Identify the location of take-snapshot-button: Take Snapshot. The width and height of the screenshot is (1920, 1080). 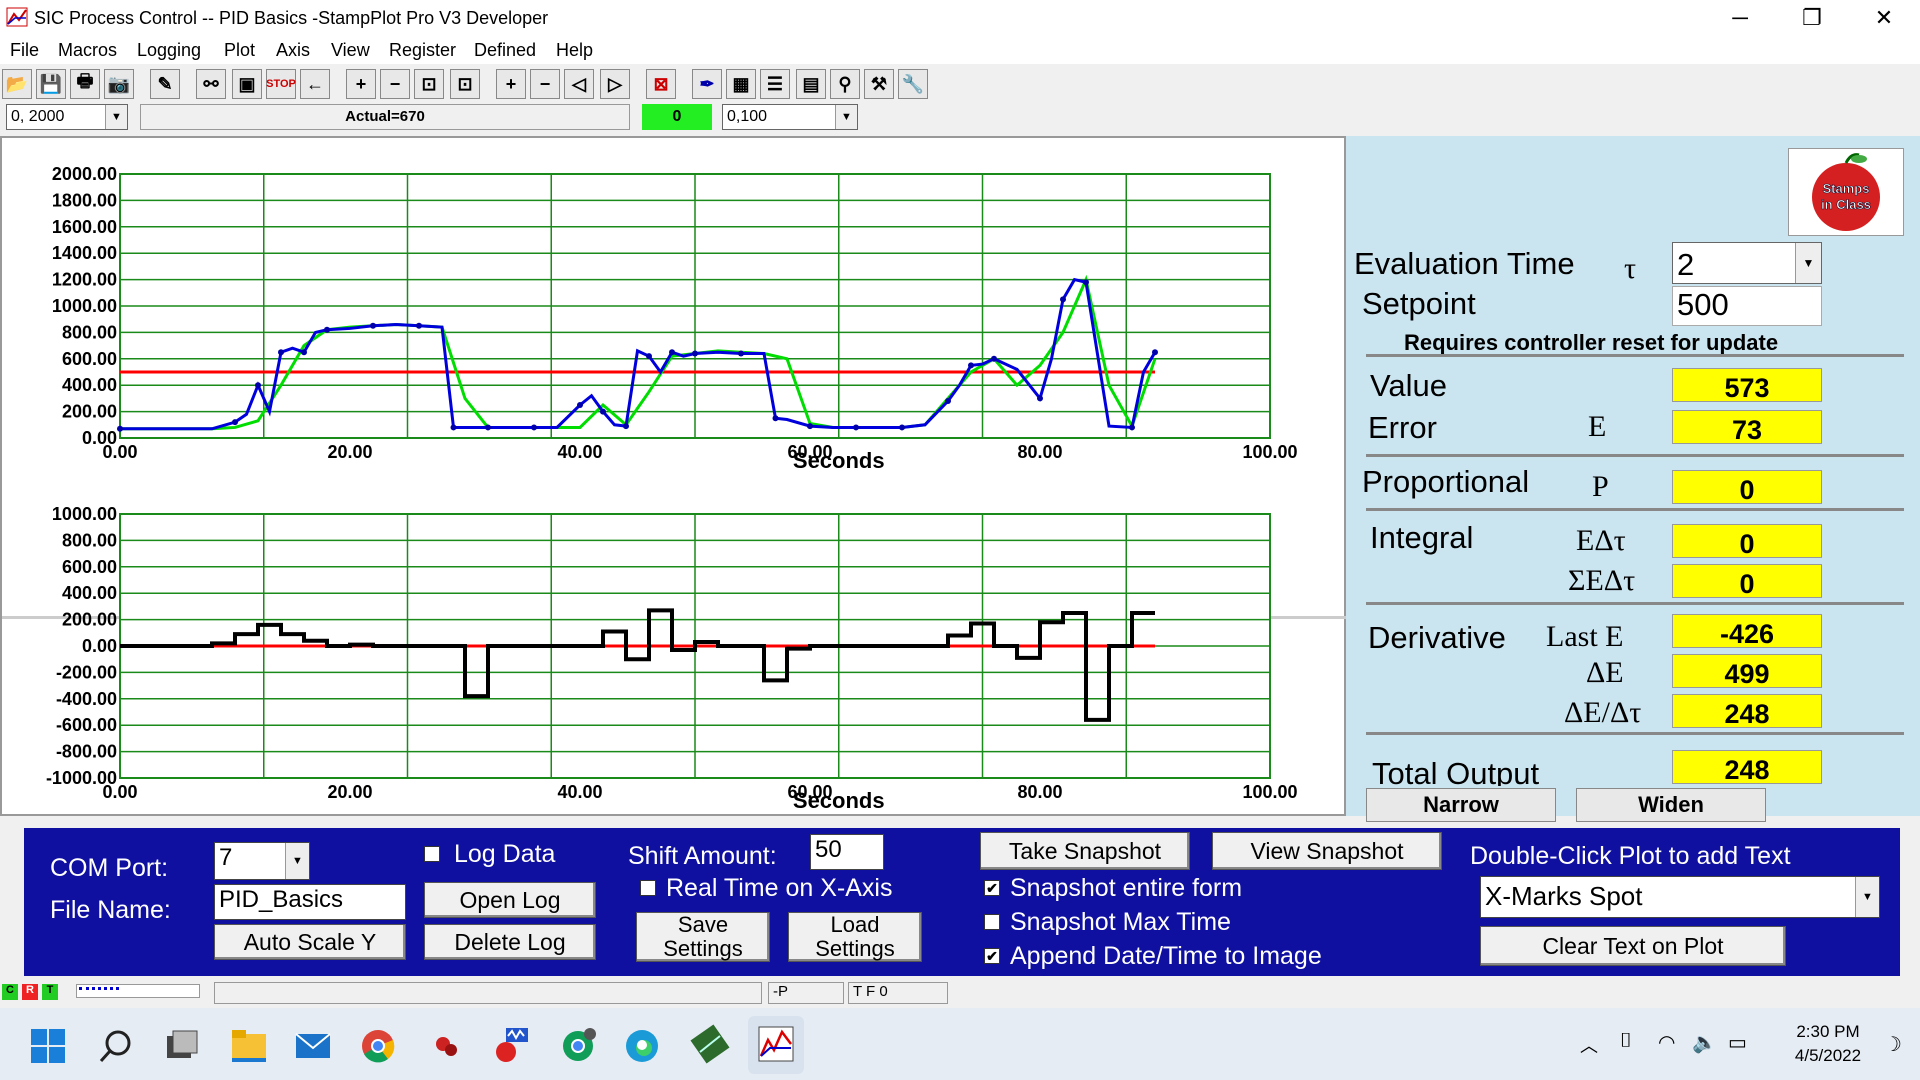
(1085, 851).